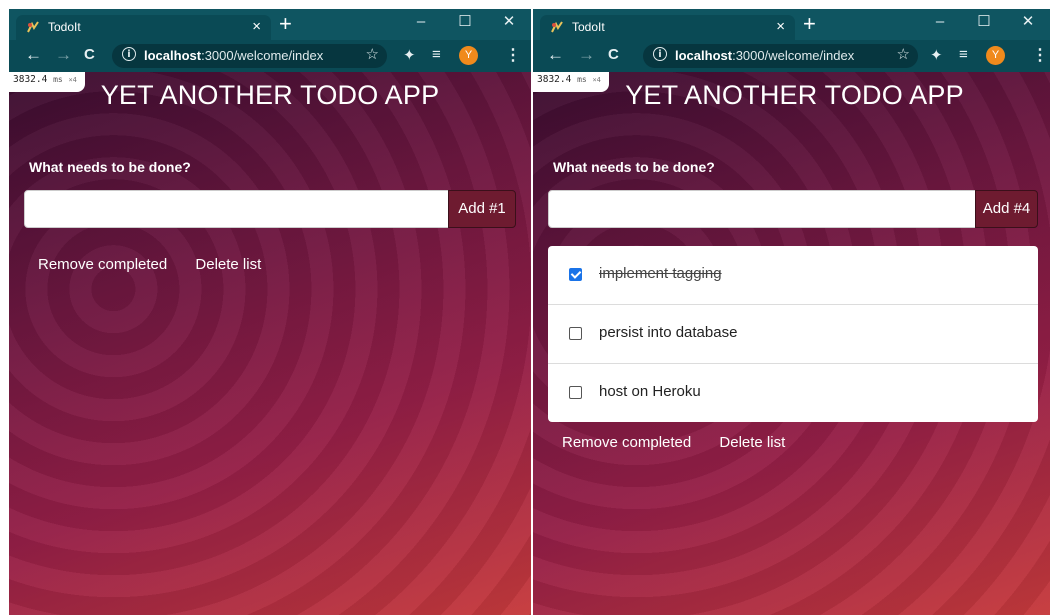 This screenshot has height=615, width=1050. I want to click on todo-item: persist into database, so click(793, 334).